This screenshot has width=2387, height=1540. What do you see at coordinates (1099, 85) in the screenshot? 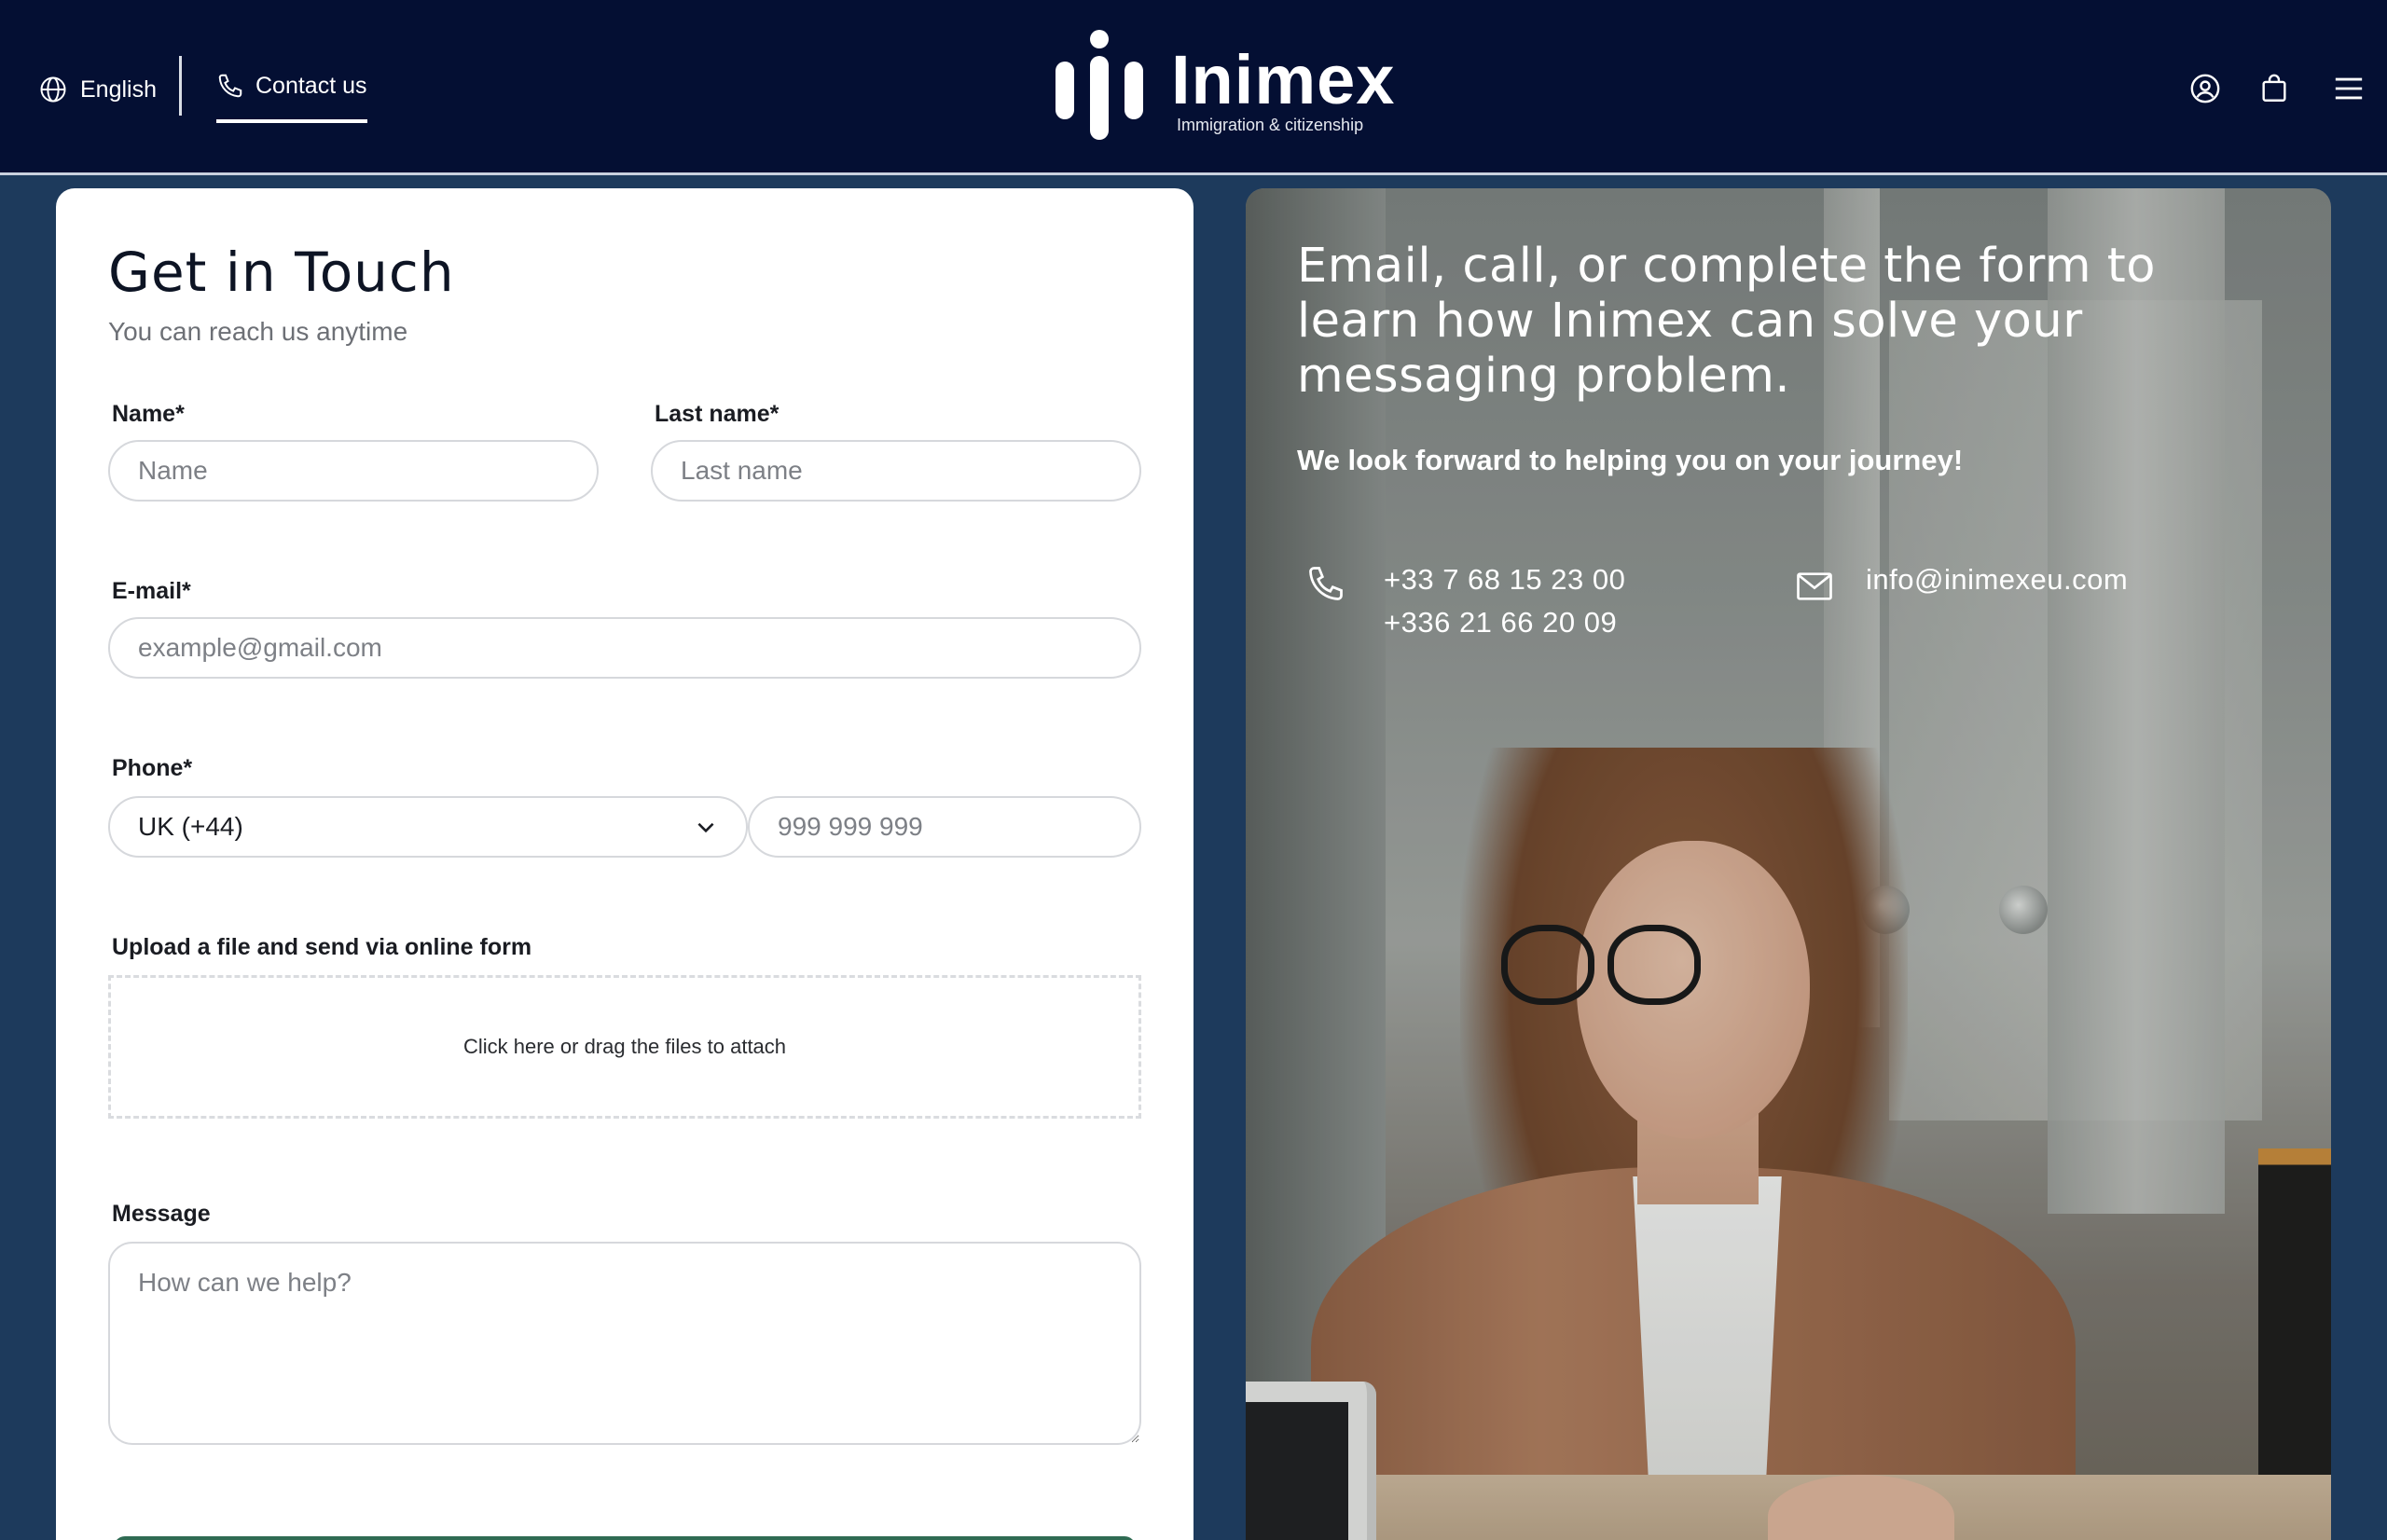
I see `logo-mark-icon` at bounding box center [1099, 85].